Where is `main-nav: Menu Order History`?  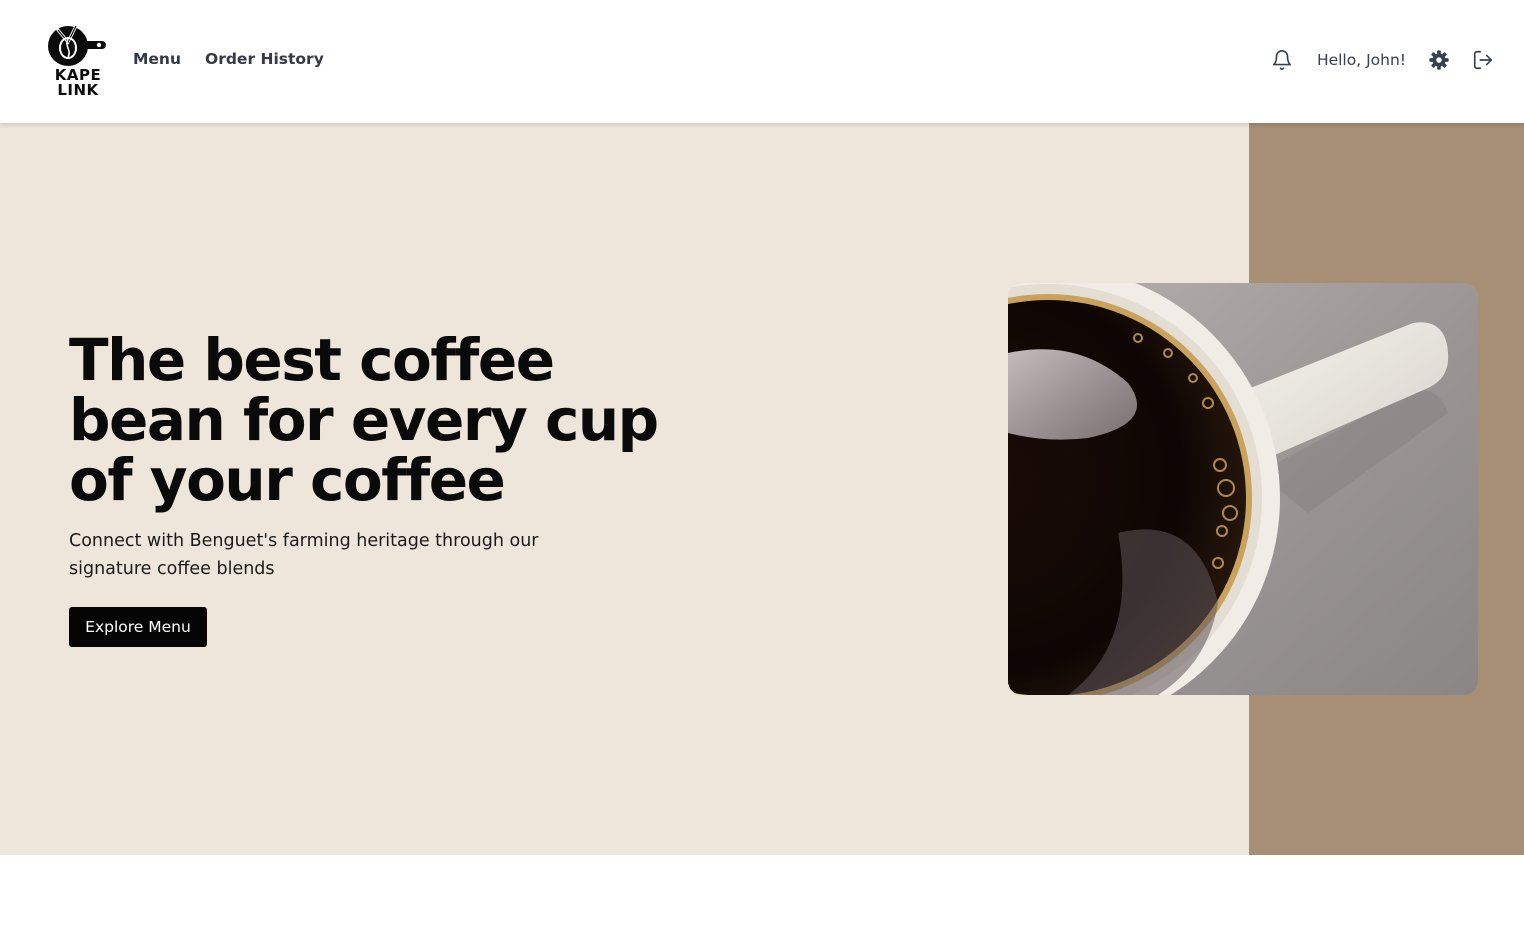
main-nav: Menu Order History is located at coordinates (228, 59).